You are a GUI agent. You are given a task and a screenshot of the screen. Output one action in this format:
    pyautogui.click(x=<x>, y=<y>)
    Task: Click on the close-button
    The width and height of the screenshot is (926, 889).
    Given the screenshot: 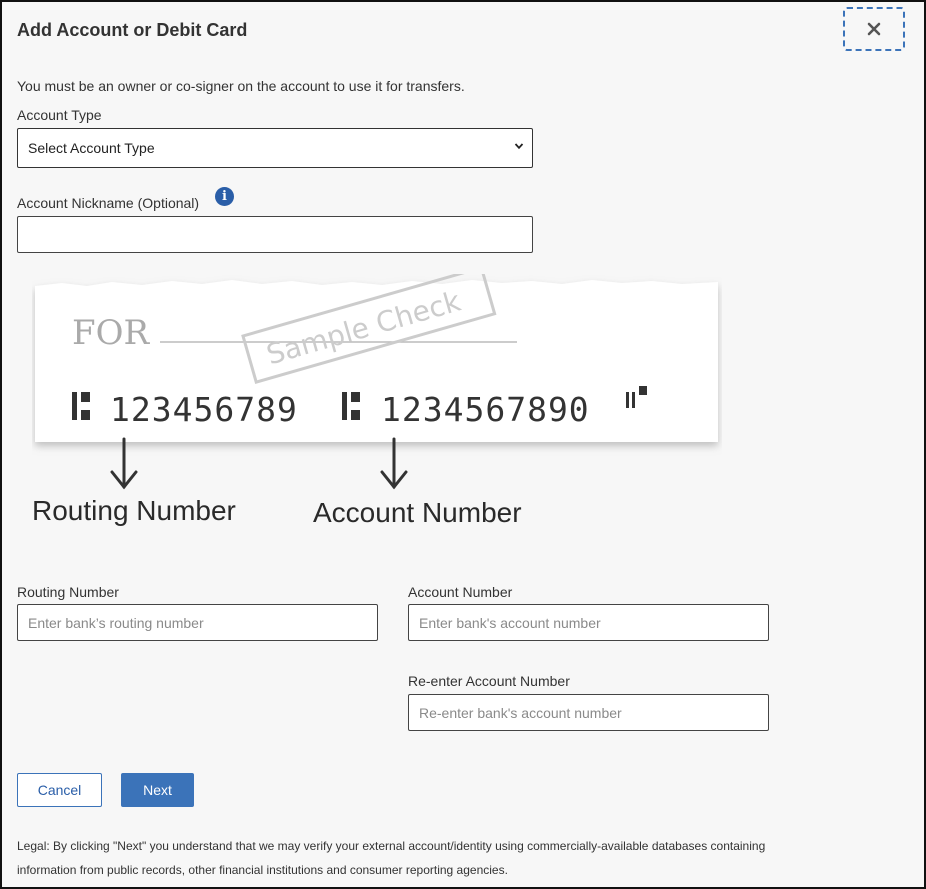 What is the action you would take?
    pyautogui.click(x=874, y=29)
    